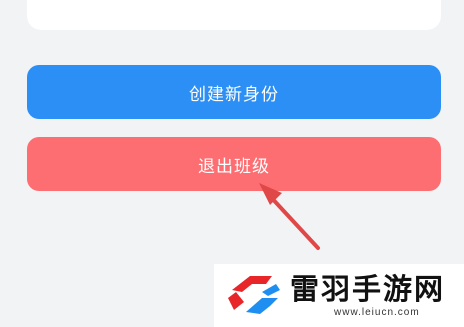 Image resolution: width=464 pixels, height=327 pixels. I want to click on site-watermark: 雷羽手游网 www.leiucn.com, so click(339, 295).